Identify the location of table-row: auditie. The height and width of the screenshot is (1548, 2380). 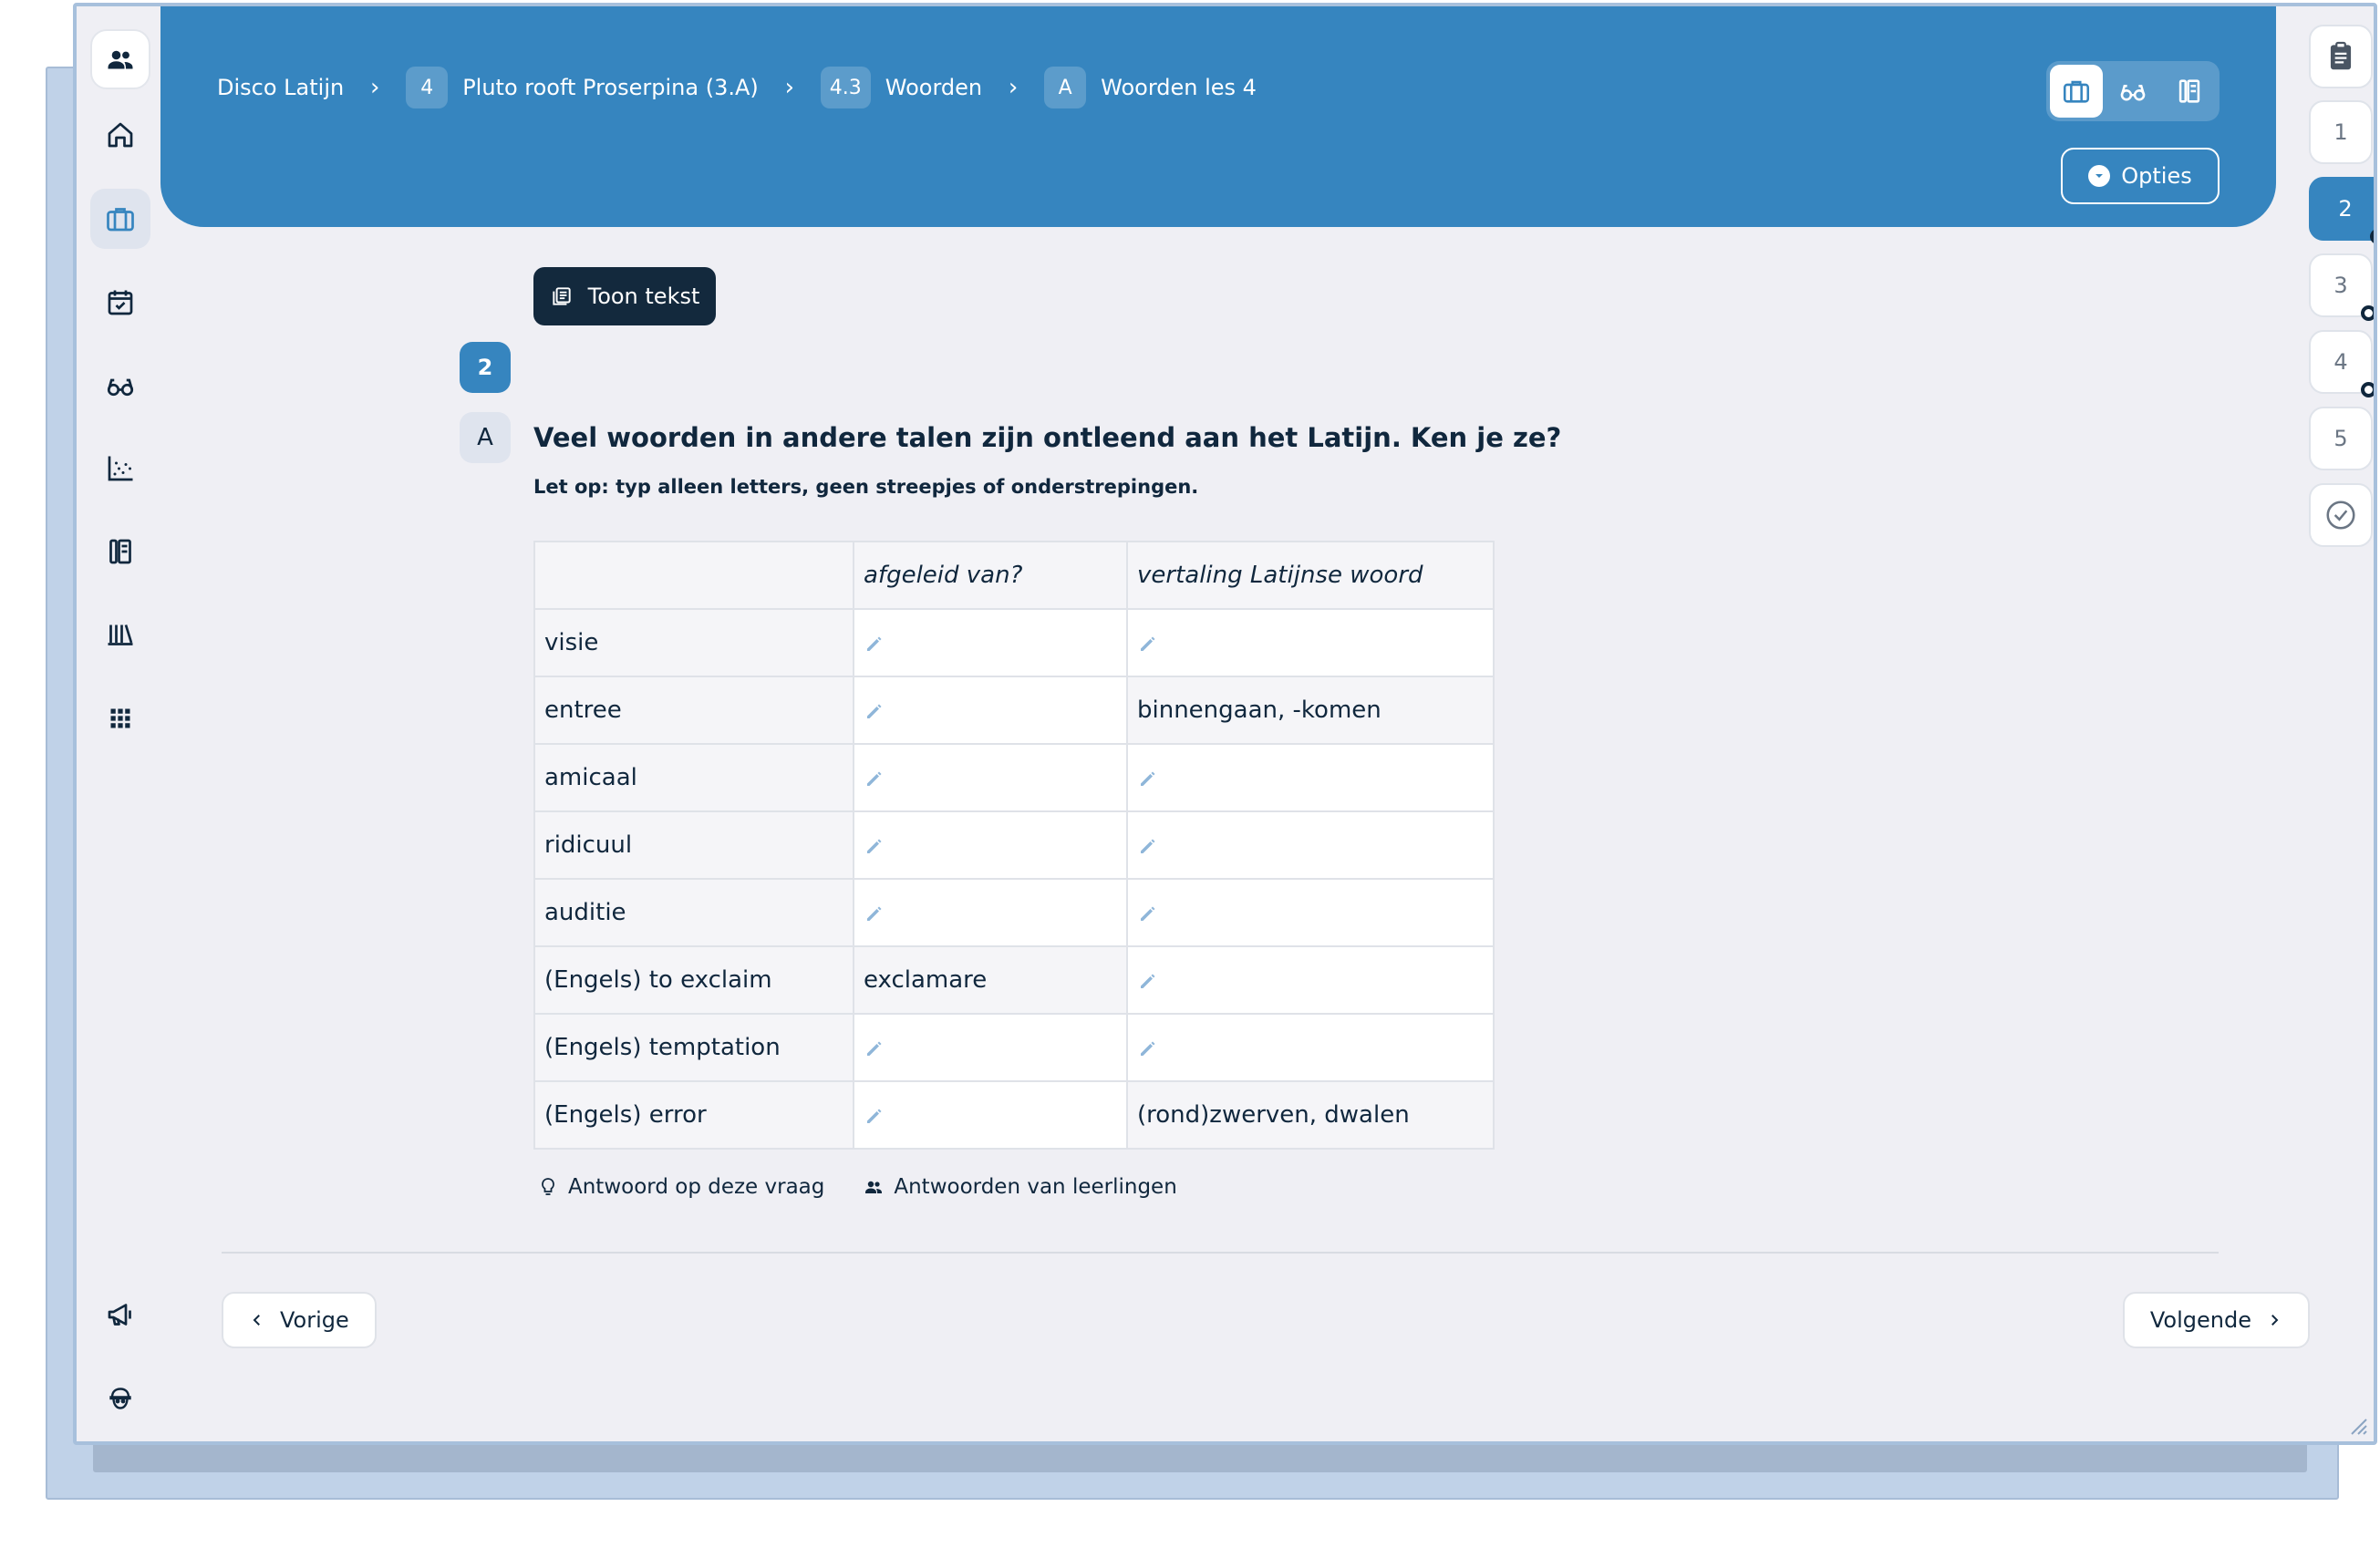
(1014, 912).